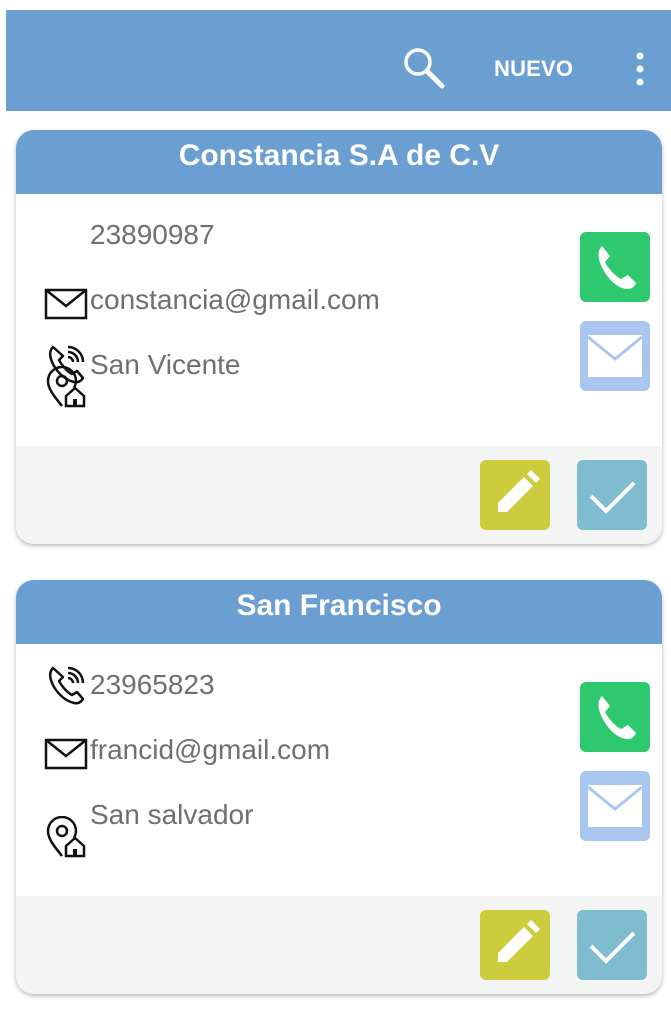 The height and width of the screenshot is (1009, 671). Describe the element at coordinates (172, 814) in the screenshot. I see `contact-address: San salvador` at that location.